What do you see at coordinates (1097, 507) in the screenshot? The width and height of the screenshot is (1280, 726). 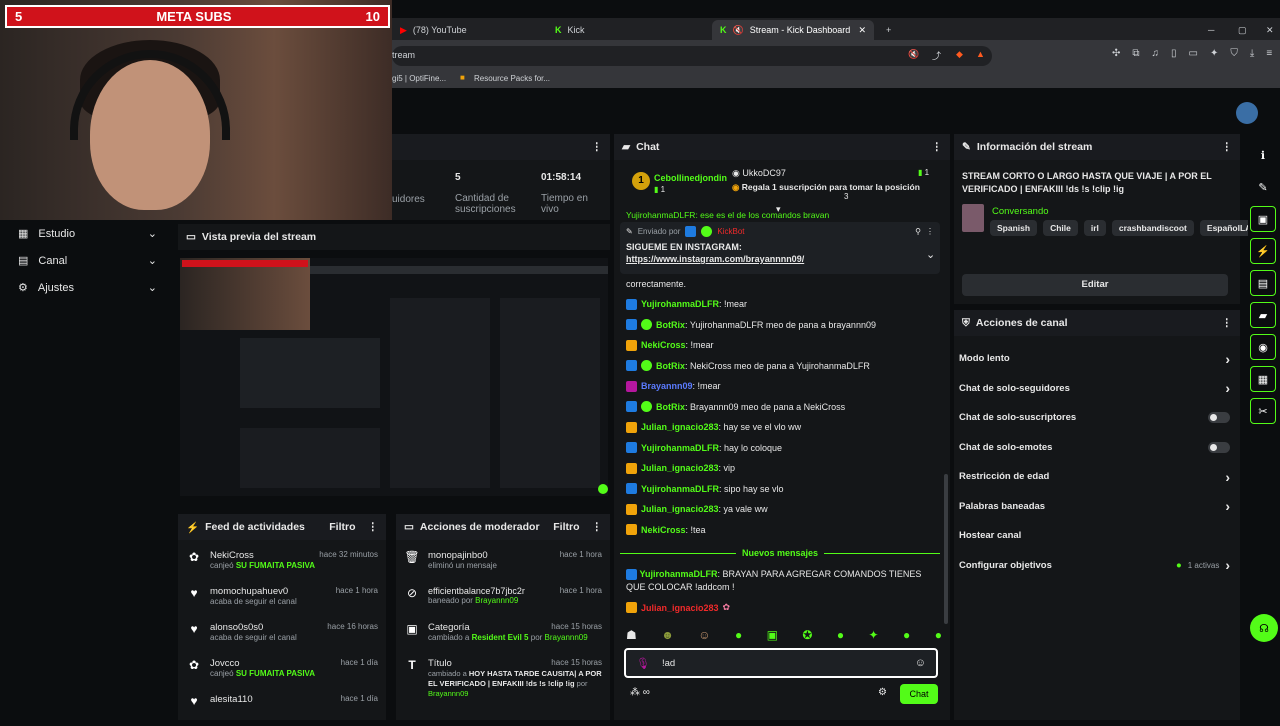 I see `channel-action-item: Palabras baneadas ›` at bounding box center [1097, 507].